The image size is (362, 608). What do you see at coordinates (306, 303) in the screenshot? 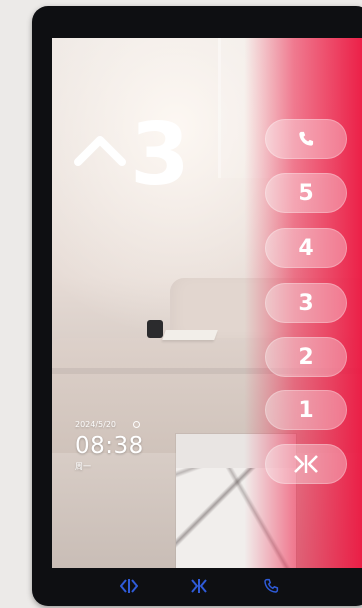
I see `floor-3-button: 3` at bounding box center [306, 303].